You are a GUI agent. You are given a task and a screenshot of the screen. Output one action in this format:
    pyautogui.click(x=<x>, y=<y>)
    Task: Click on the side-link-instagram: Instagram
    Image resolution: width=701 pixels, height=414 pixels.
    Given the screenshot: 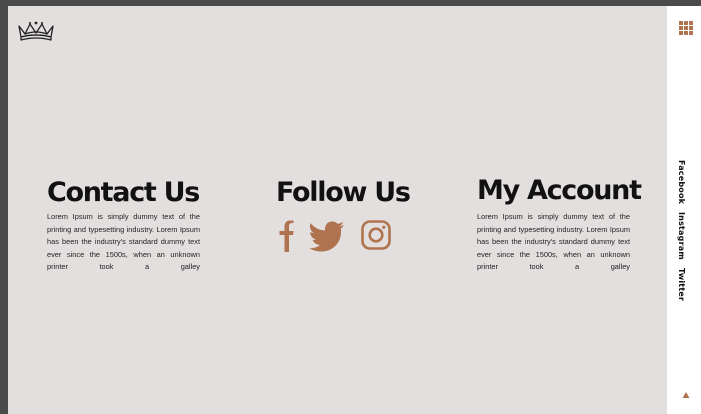 What is the action you would take?
    pyautogui.click(x=681, y=236)
    